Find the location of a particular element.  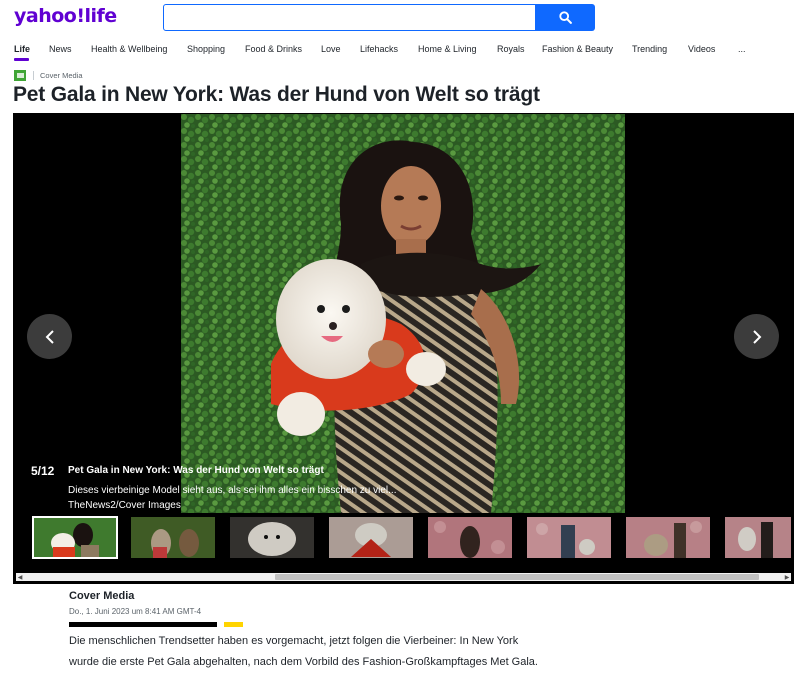

search-button is located at coordinates (565, 17).